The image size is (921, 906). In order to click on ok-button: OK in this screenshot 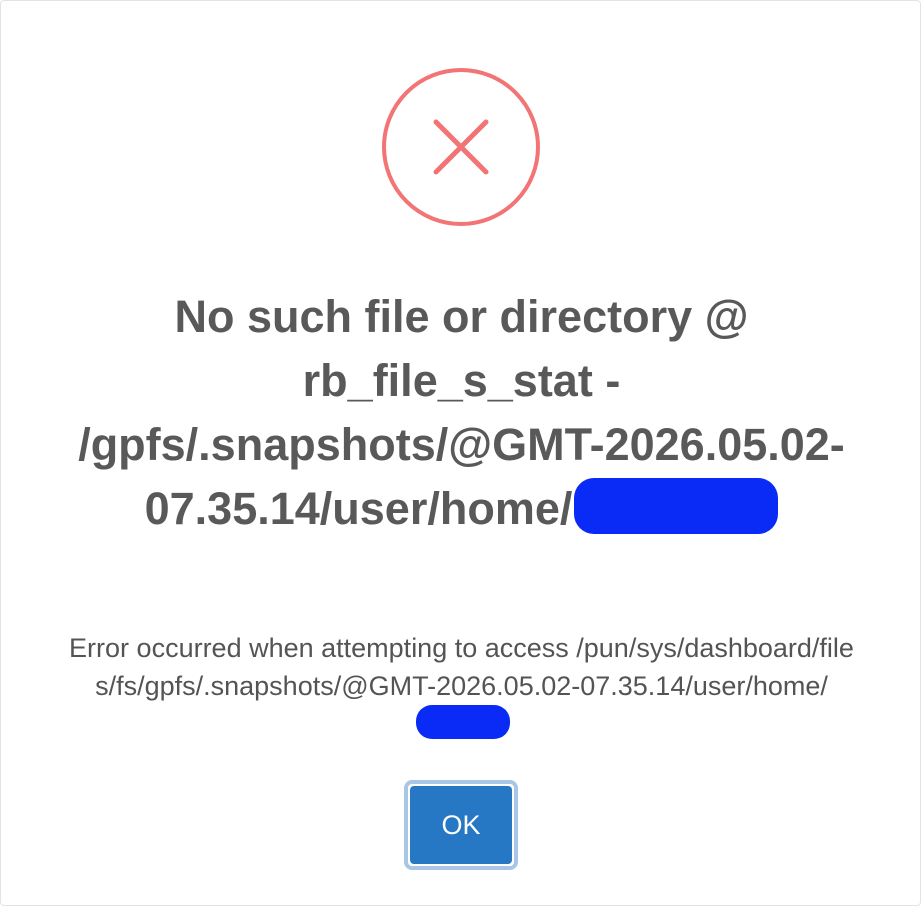, I will do `click(461, 825)`.